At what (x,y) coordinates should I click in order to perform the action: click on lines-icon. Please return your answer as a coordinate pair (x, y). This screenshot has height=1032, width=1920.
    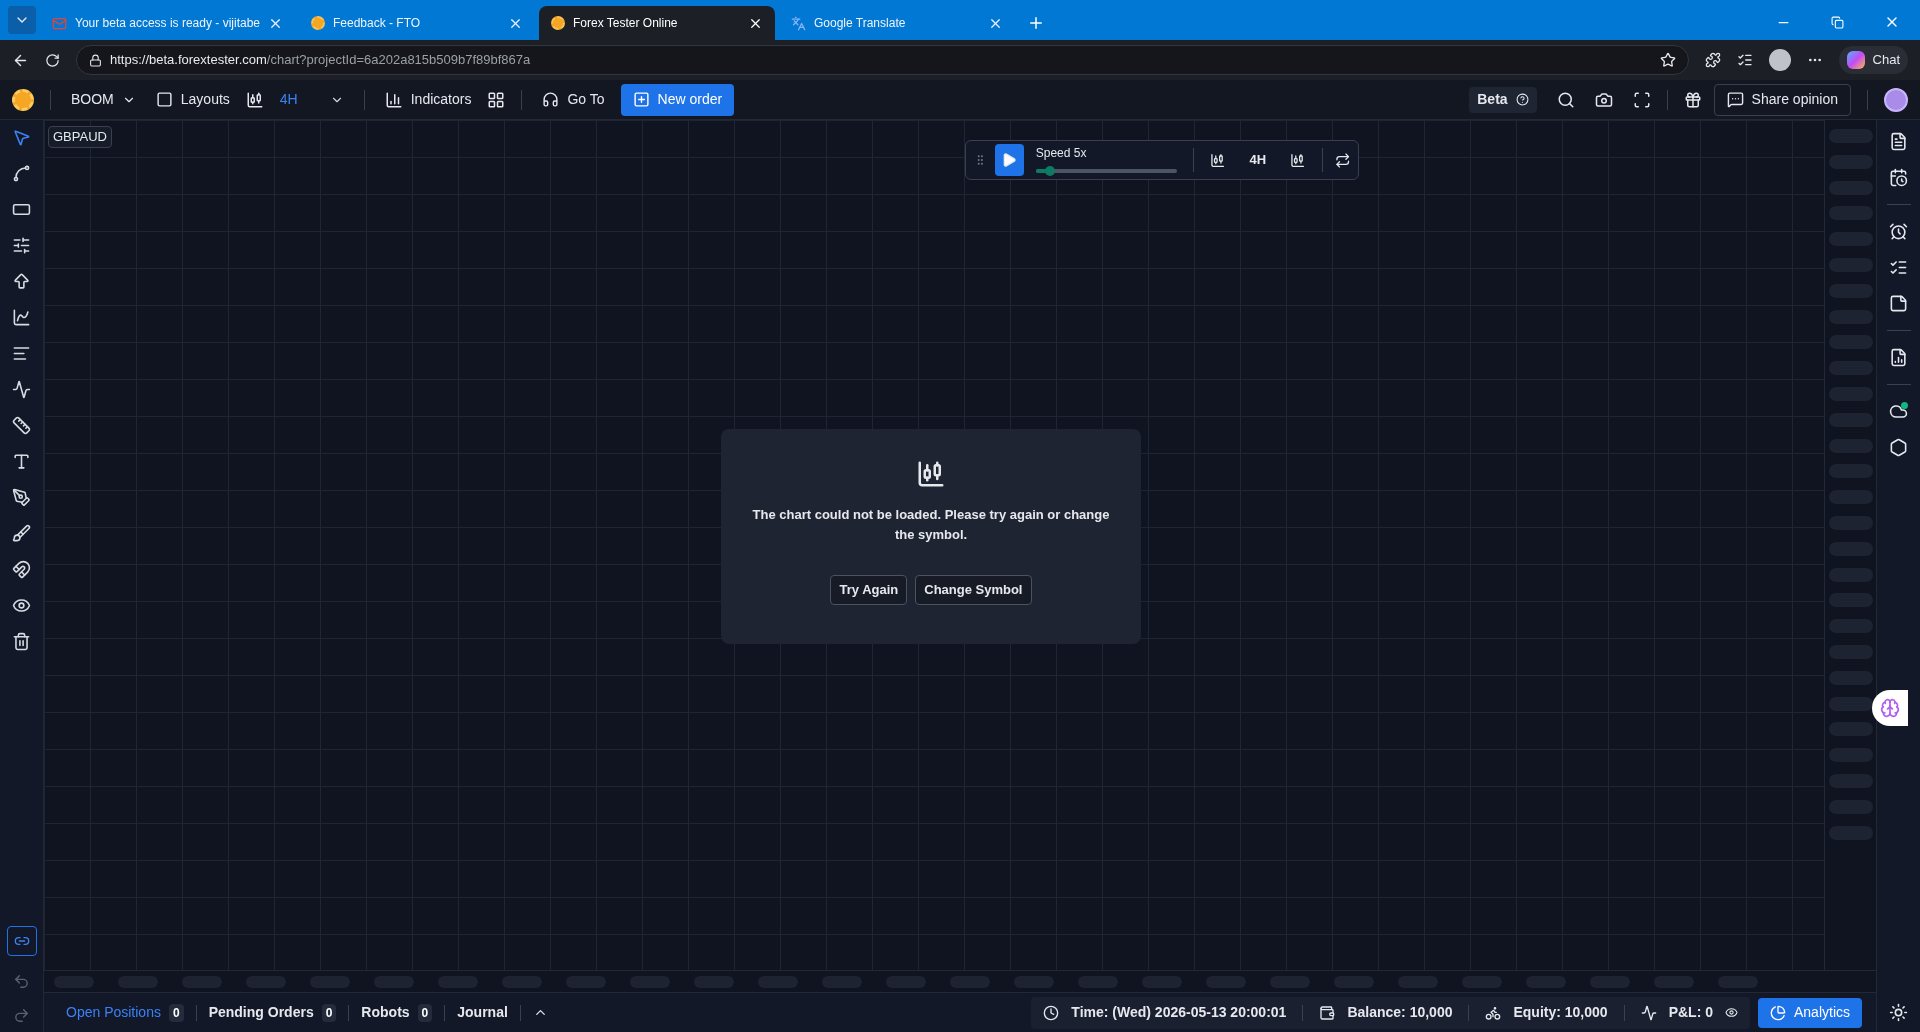
    Looking at the image, I should click on (21, 353).